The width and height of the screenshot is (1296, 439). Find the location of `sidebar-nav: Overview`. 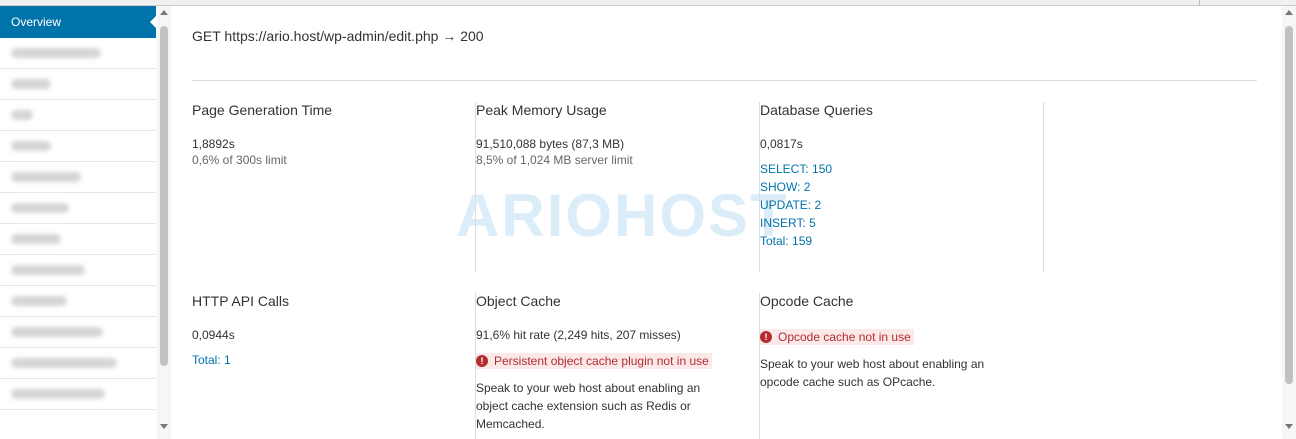

sidebar-nav: Overview is located at coordinates (78, 222).